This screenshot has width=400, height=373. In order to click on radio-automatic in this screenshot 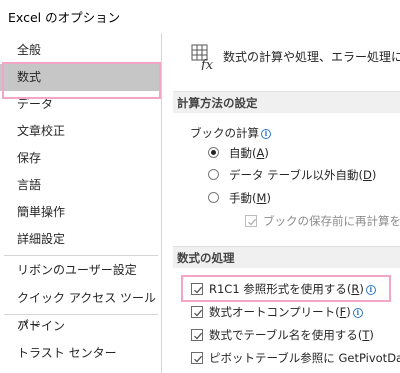, I will do `click(213, 152)`.